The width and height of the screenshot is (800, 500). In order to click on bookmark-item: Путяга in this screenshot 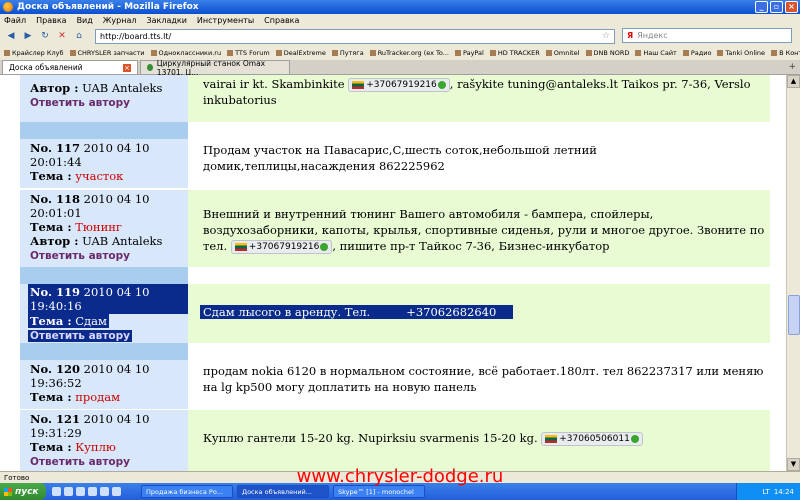, I will do `click(347, 53)`.